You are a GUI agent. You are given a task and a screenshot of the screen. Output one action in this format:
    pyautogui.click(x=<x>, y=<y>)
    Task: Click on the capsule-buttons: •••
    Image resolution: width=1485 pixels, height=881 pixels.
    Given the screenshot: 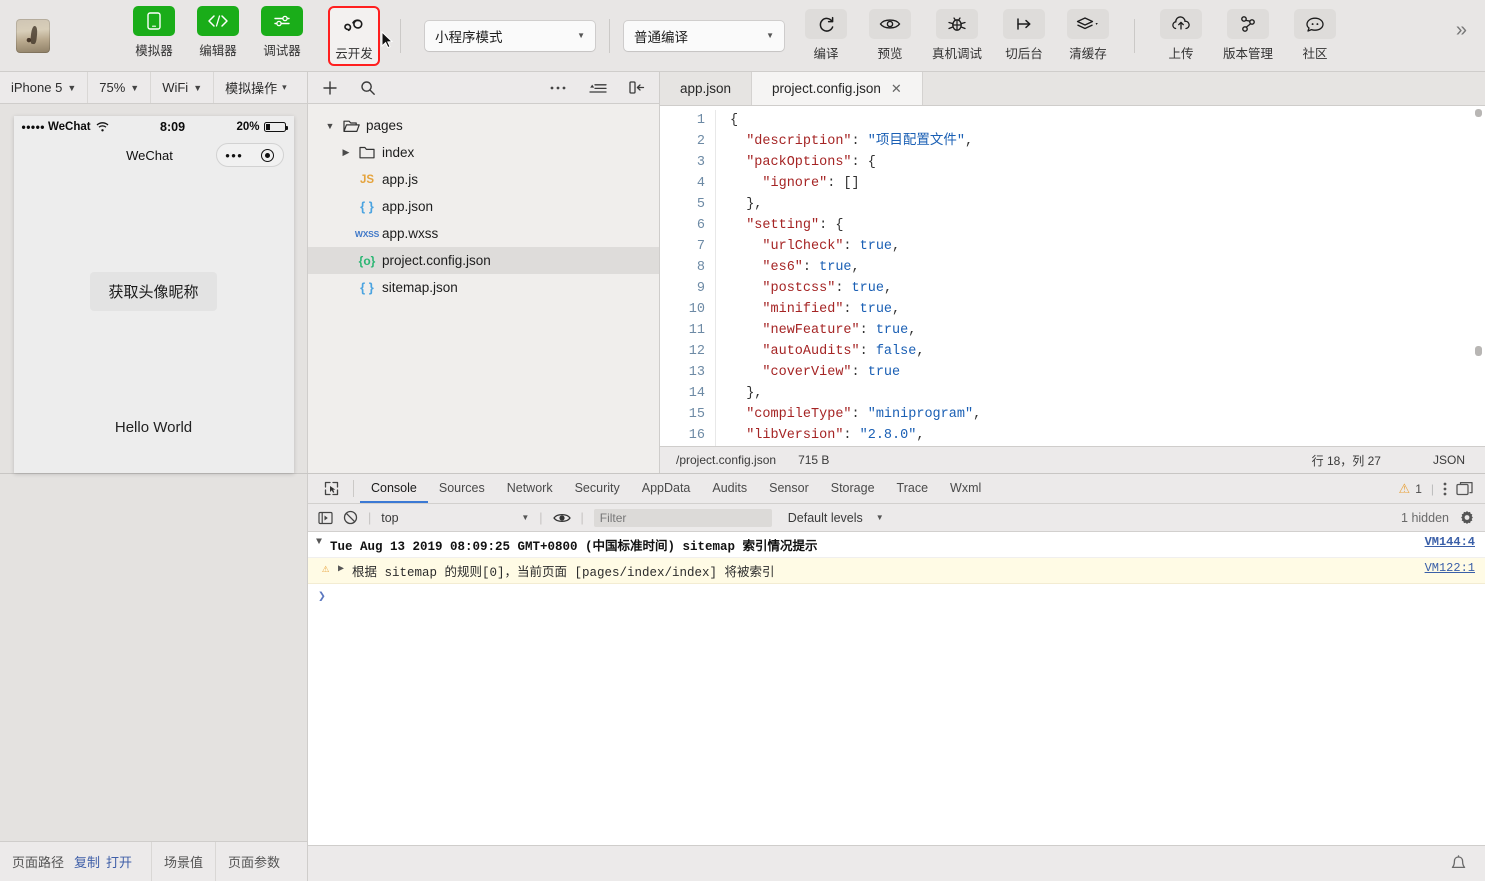 What is the action you would take?
    pyautogui.click(x=249, y=155)
    